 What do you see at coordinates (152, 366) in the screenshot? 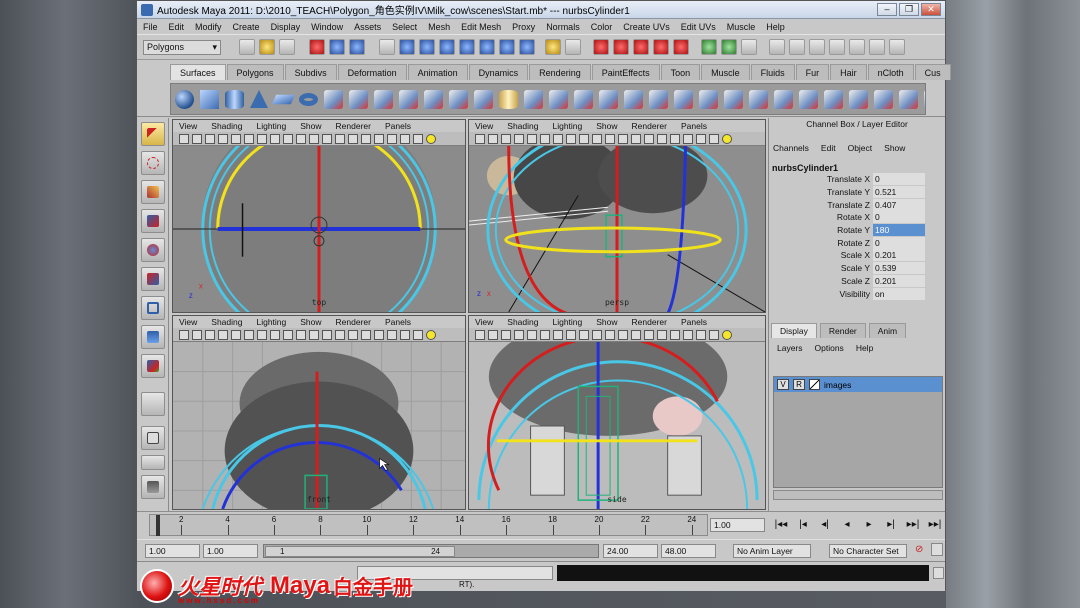
I see `last-tool-icon` at bounding box center [152, 366].